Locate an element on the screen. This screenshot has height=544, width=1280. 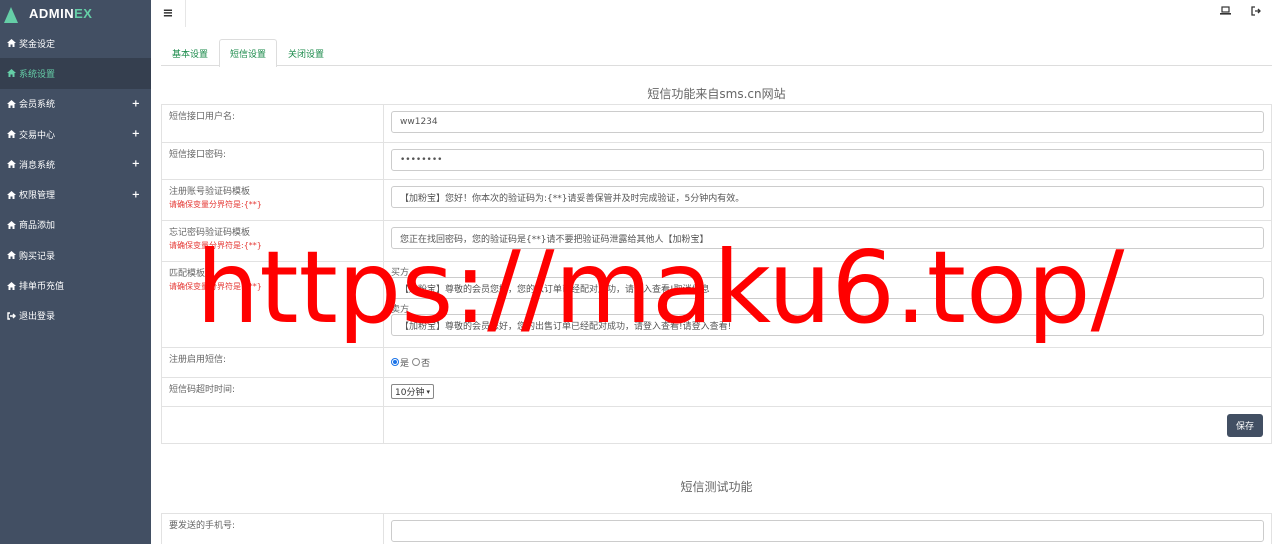
username-label: 短信接口用户名: is located at coordinates (272, 123).